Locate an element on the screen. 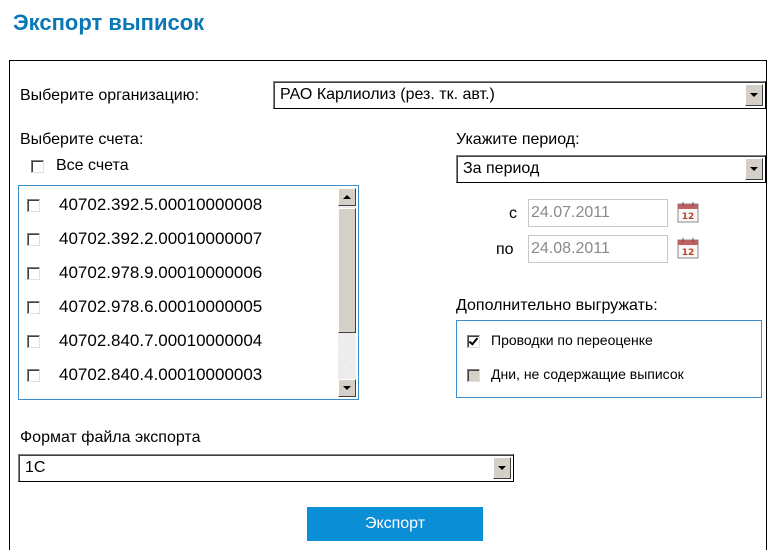  account-number: 40702.392.5.00010000008 is located at coordinates (161, 204).